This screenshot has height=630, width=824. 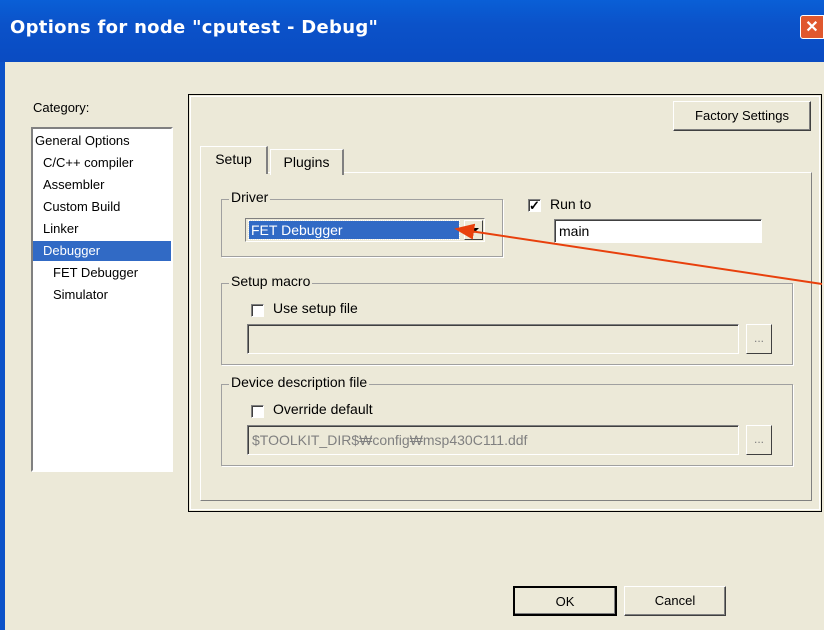 I want to click on category-item-general-options: General Options, so click(x=82, y=141).